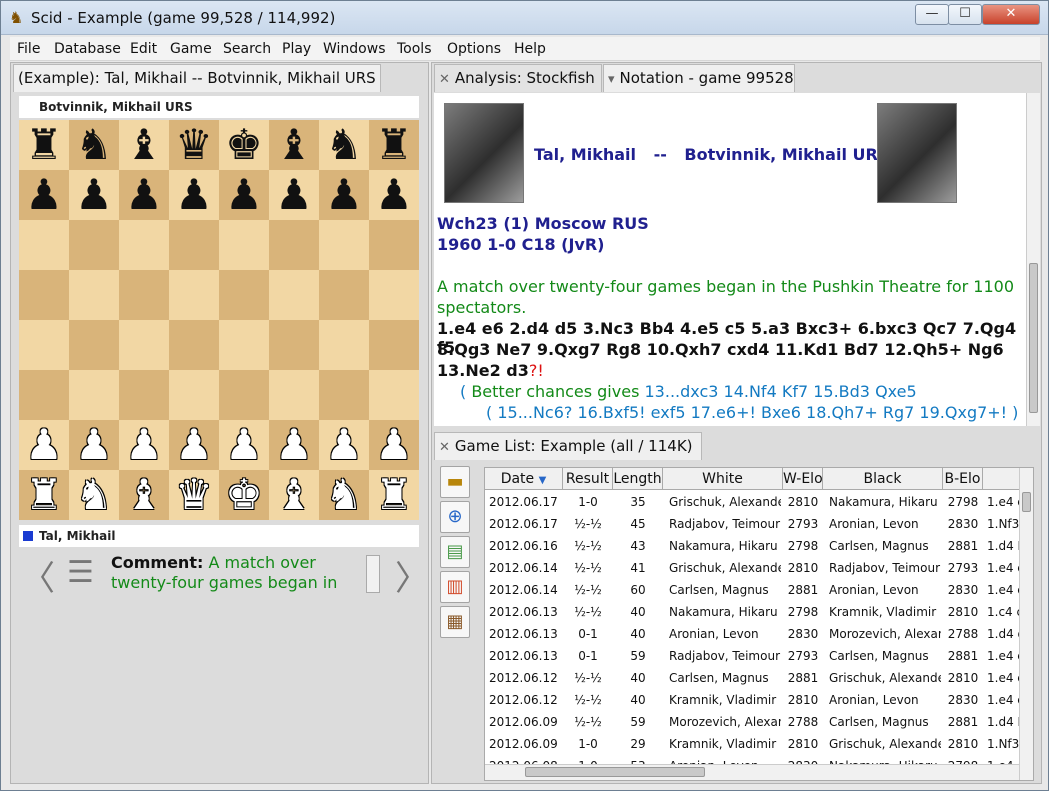 The width and height of the screenshot is (1049, 791). What do you see at coordinates (344, 495) in the screenshot?
I see `white-knight-icon: ♞` at bounding box center [344, 495].